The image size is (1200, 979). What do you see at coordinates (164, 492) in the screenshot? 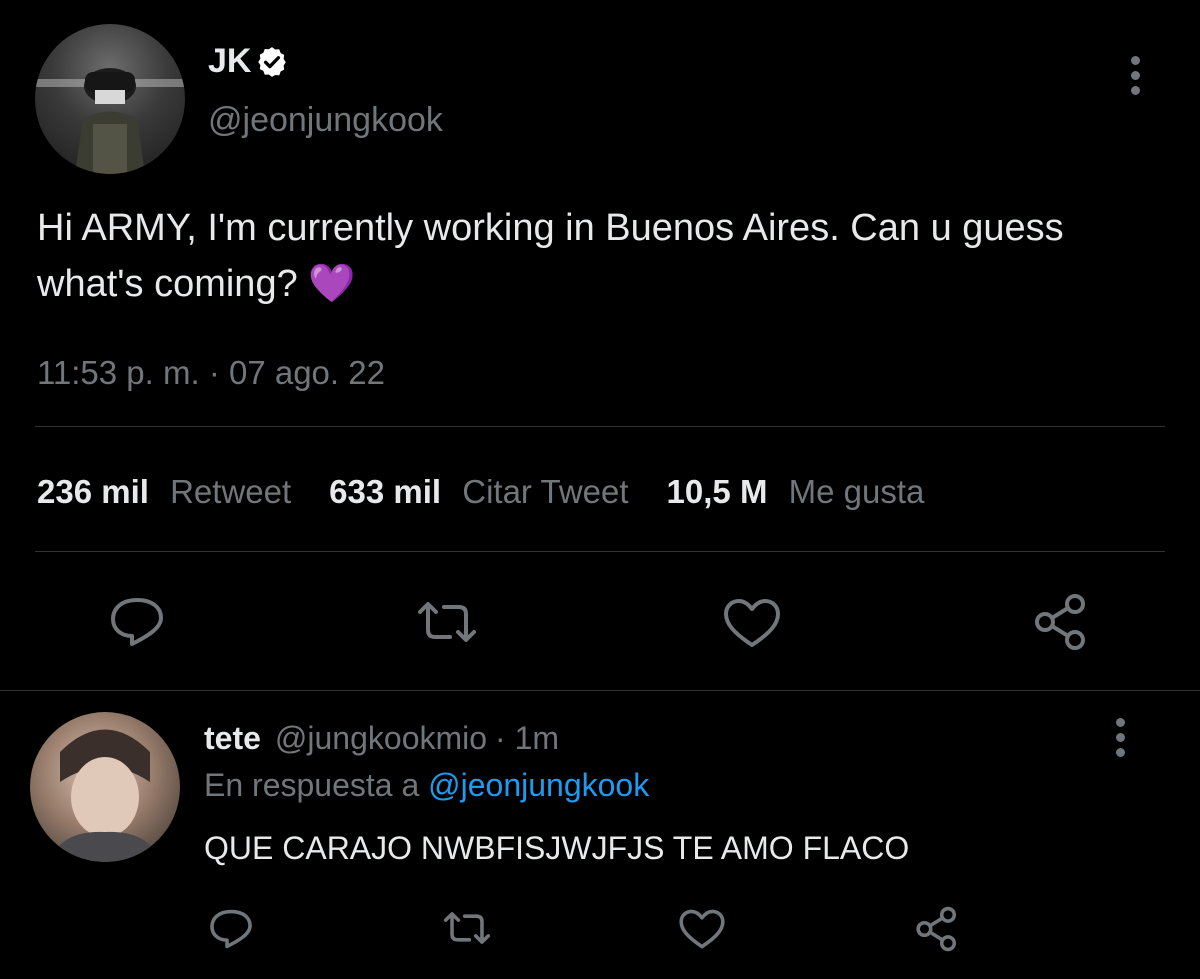
I see `retweets-stat: 236 mil Retweet` at bounding box center [164, 492].